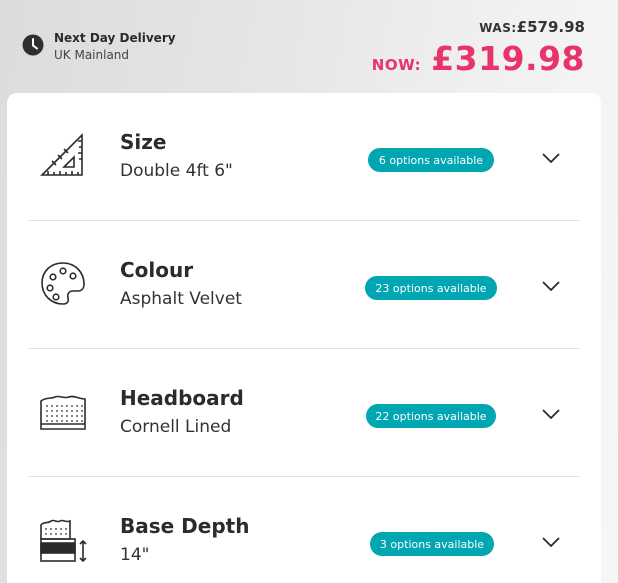  Describe the element at coordinates (185, 526) in the screenshot. I see `option-title: Base Depth` at that location.